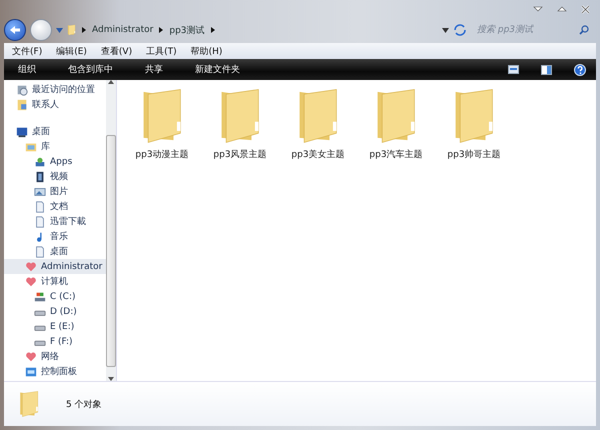 The image size is (600, 430). I want to click on folder-name: pp3动漫主题, so click(162, 154).